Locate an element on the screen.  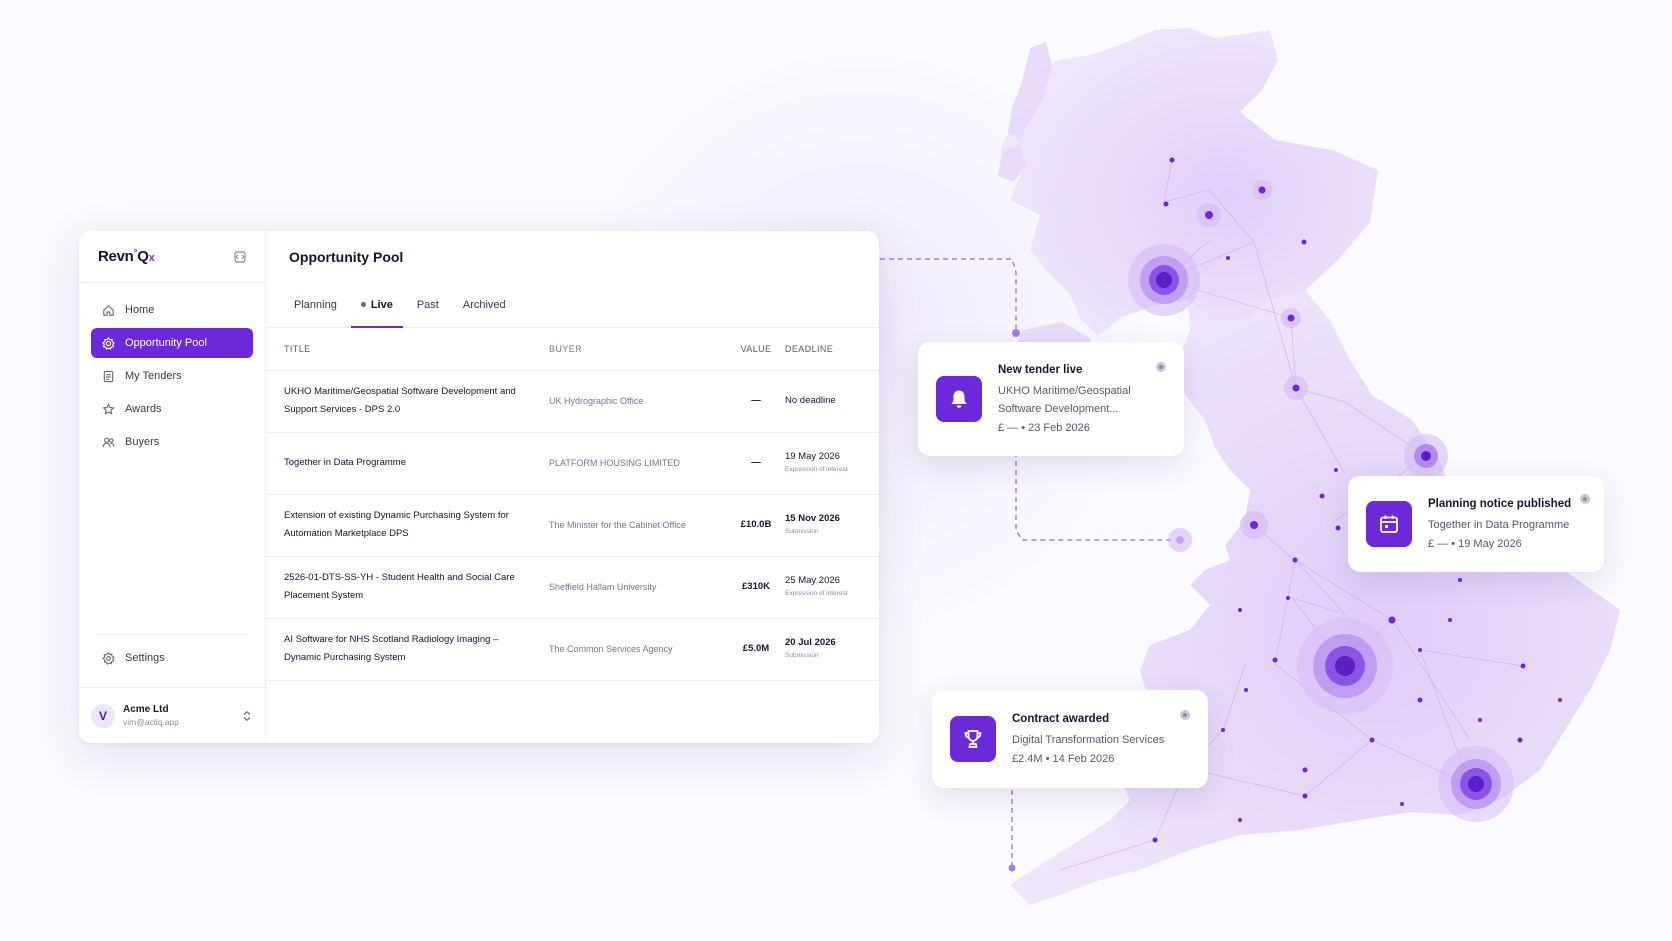
sidebar-item-opportunity-pool: Opportunity Pool is located at coordinates (172, 343).